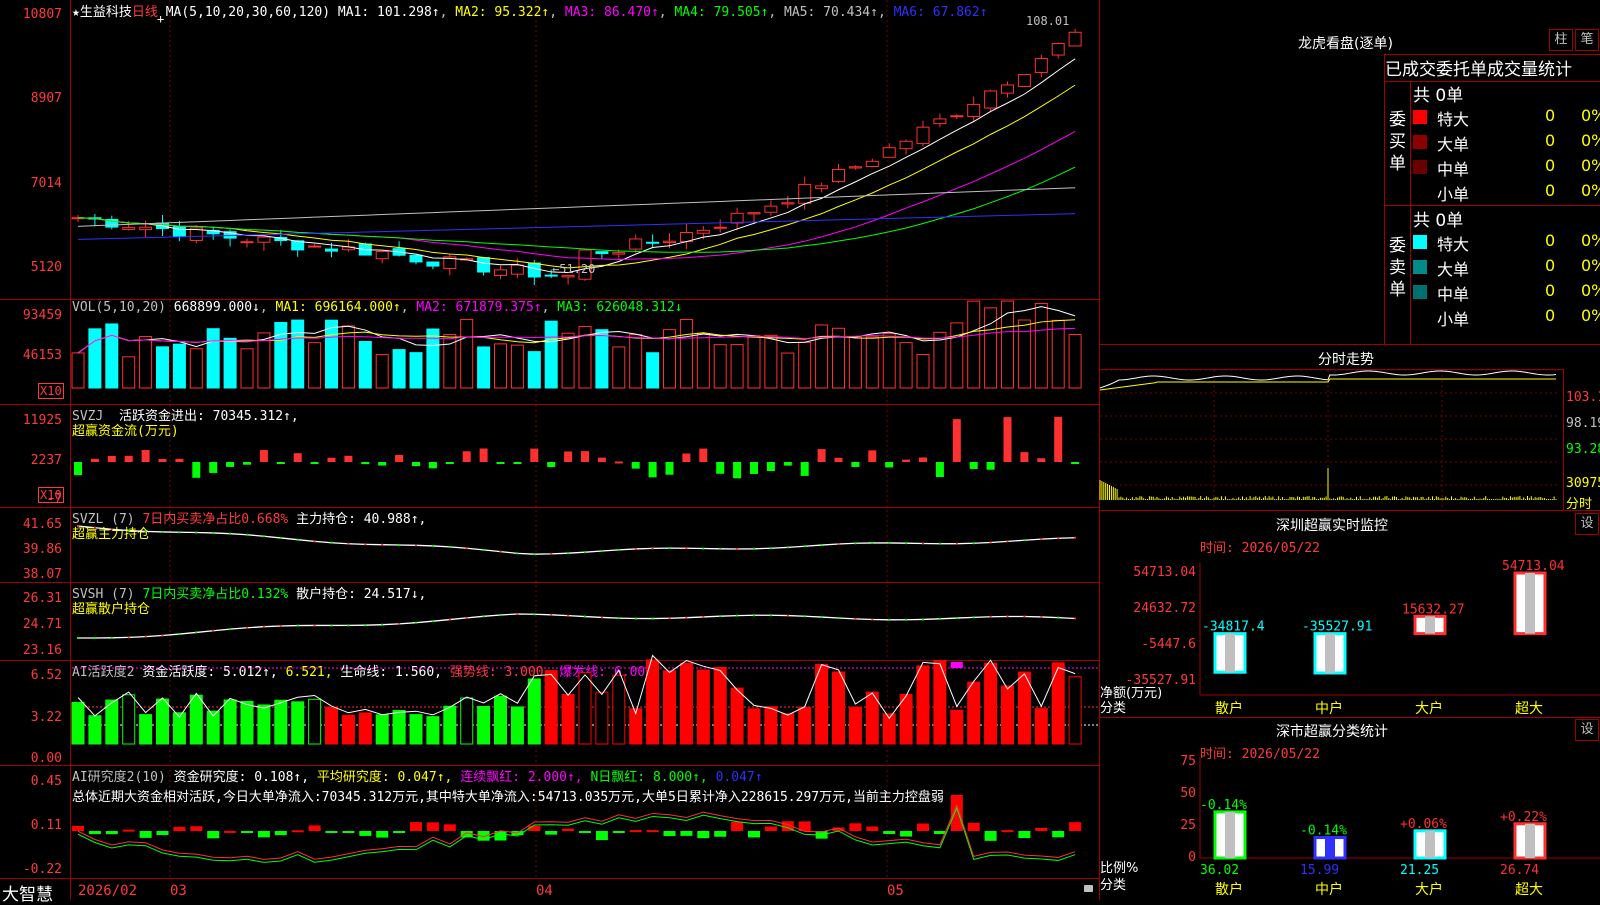  I want to click on intraday-label-2: 98.19, so click(1583, 423).